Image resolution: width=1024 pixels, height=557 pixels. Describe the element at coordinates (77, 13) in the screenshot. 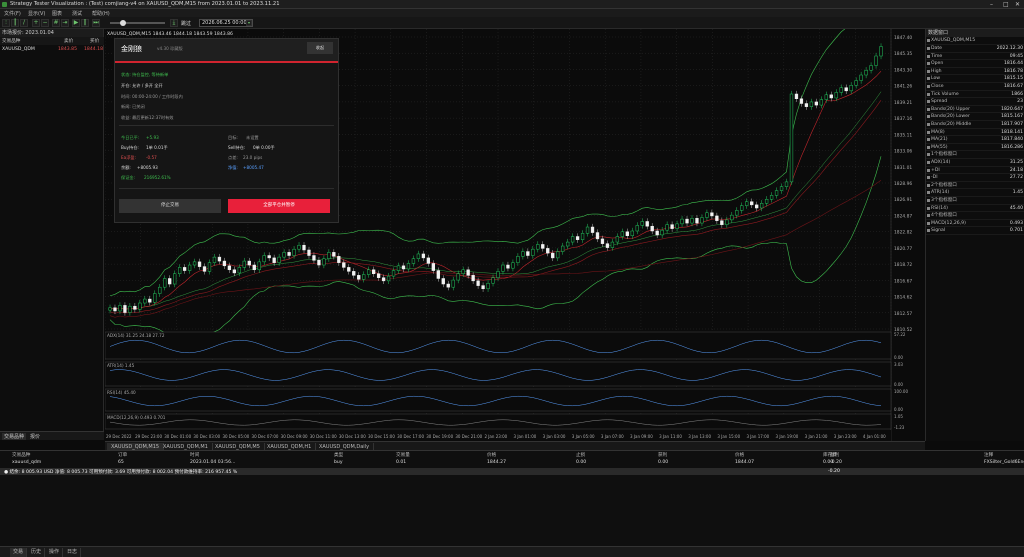

I see `menu-test: 测试` at that location.